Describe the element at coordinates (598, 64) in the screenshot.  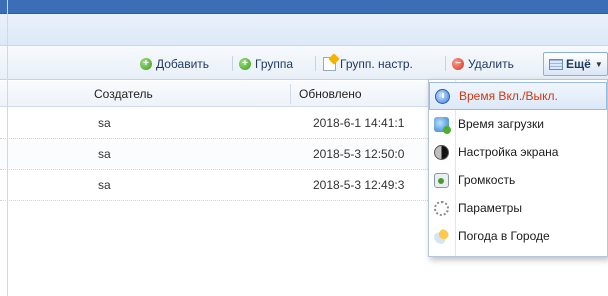
I see `chevron-down-icon: ▼` at that location.